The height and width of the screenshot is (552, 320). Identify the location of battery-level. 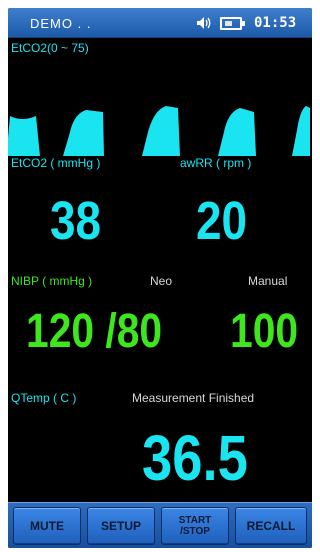
(228, 23).